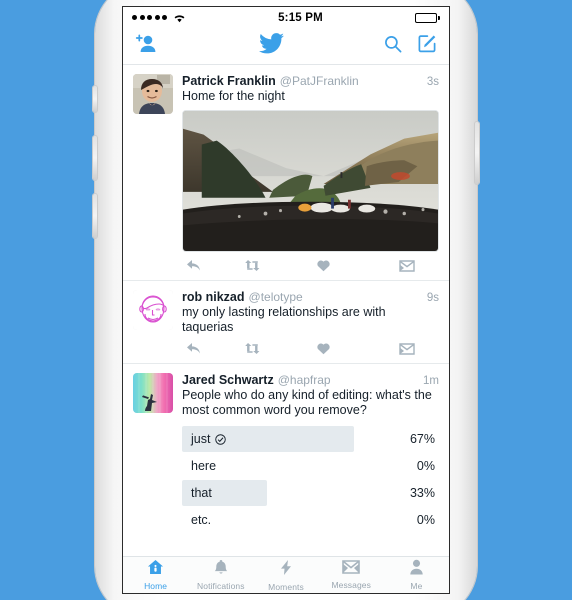 Image resolution: width=572 pixels, height=600 pixels. I want to click on tab-moments: Moments, so click(285, 575).